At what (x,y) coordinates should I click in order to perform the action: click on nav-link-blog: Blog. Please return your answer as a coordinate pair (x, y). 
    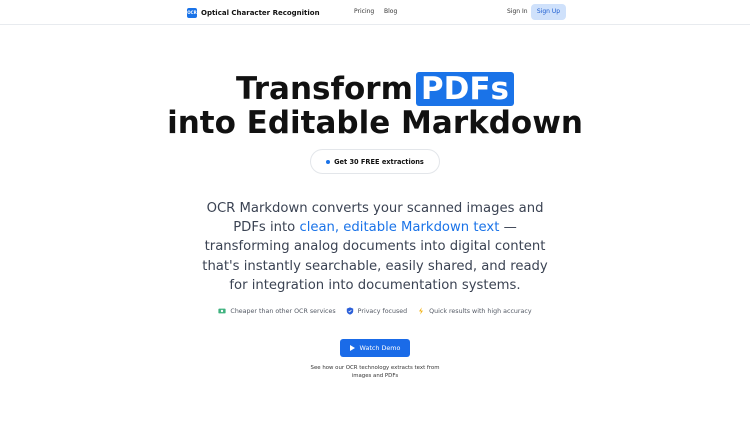
    Looking at the image, I should click on (390, 11).